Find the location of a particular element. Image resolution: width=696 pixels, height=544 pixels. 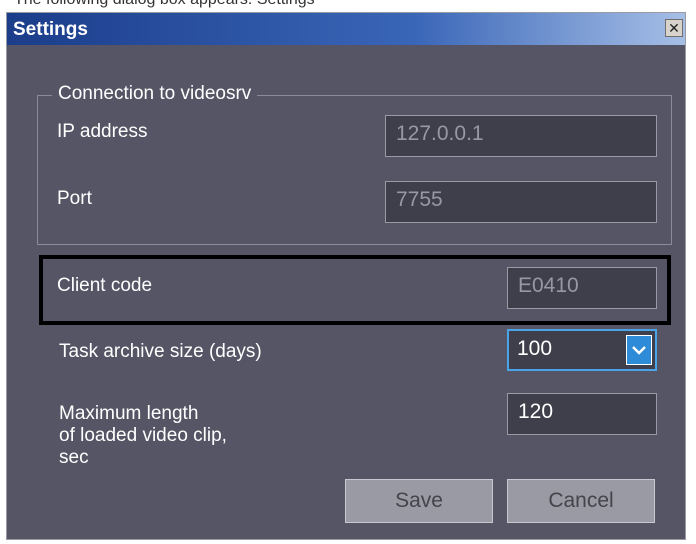

clip-length-field: 120 is located at coordinates (582, 414).